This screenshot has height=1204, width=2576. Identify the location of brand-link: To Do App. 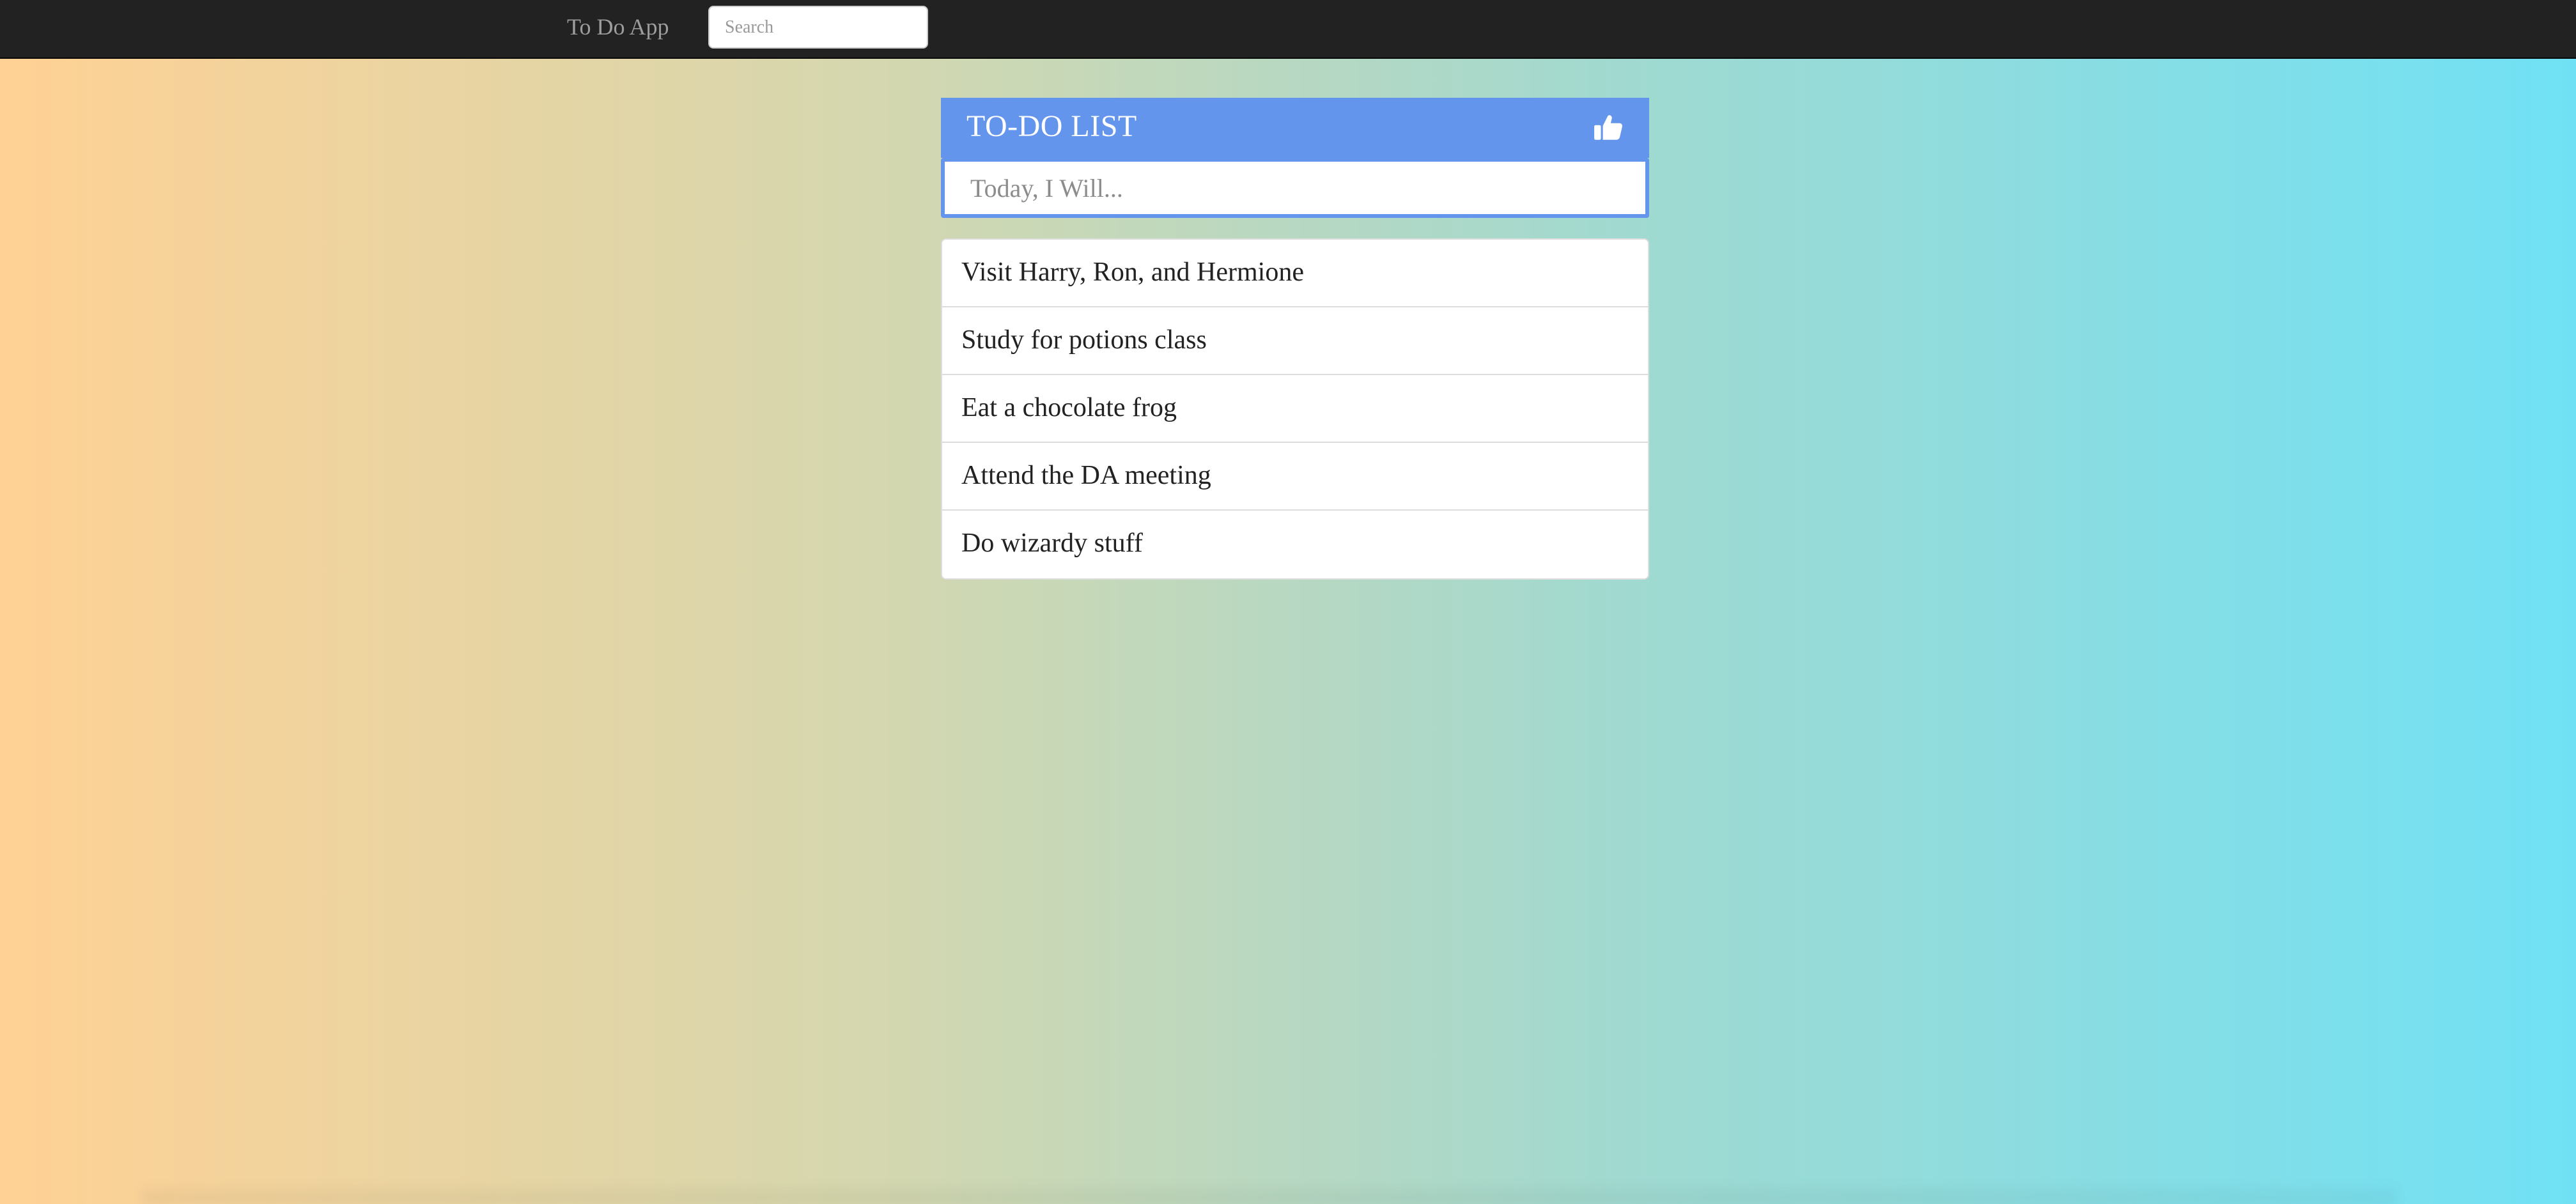
(618, 28).